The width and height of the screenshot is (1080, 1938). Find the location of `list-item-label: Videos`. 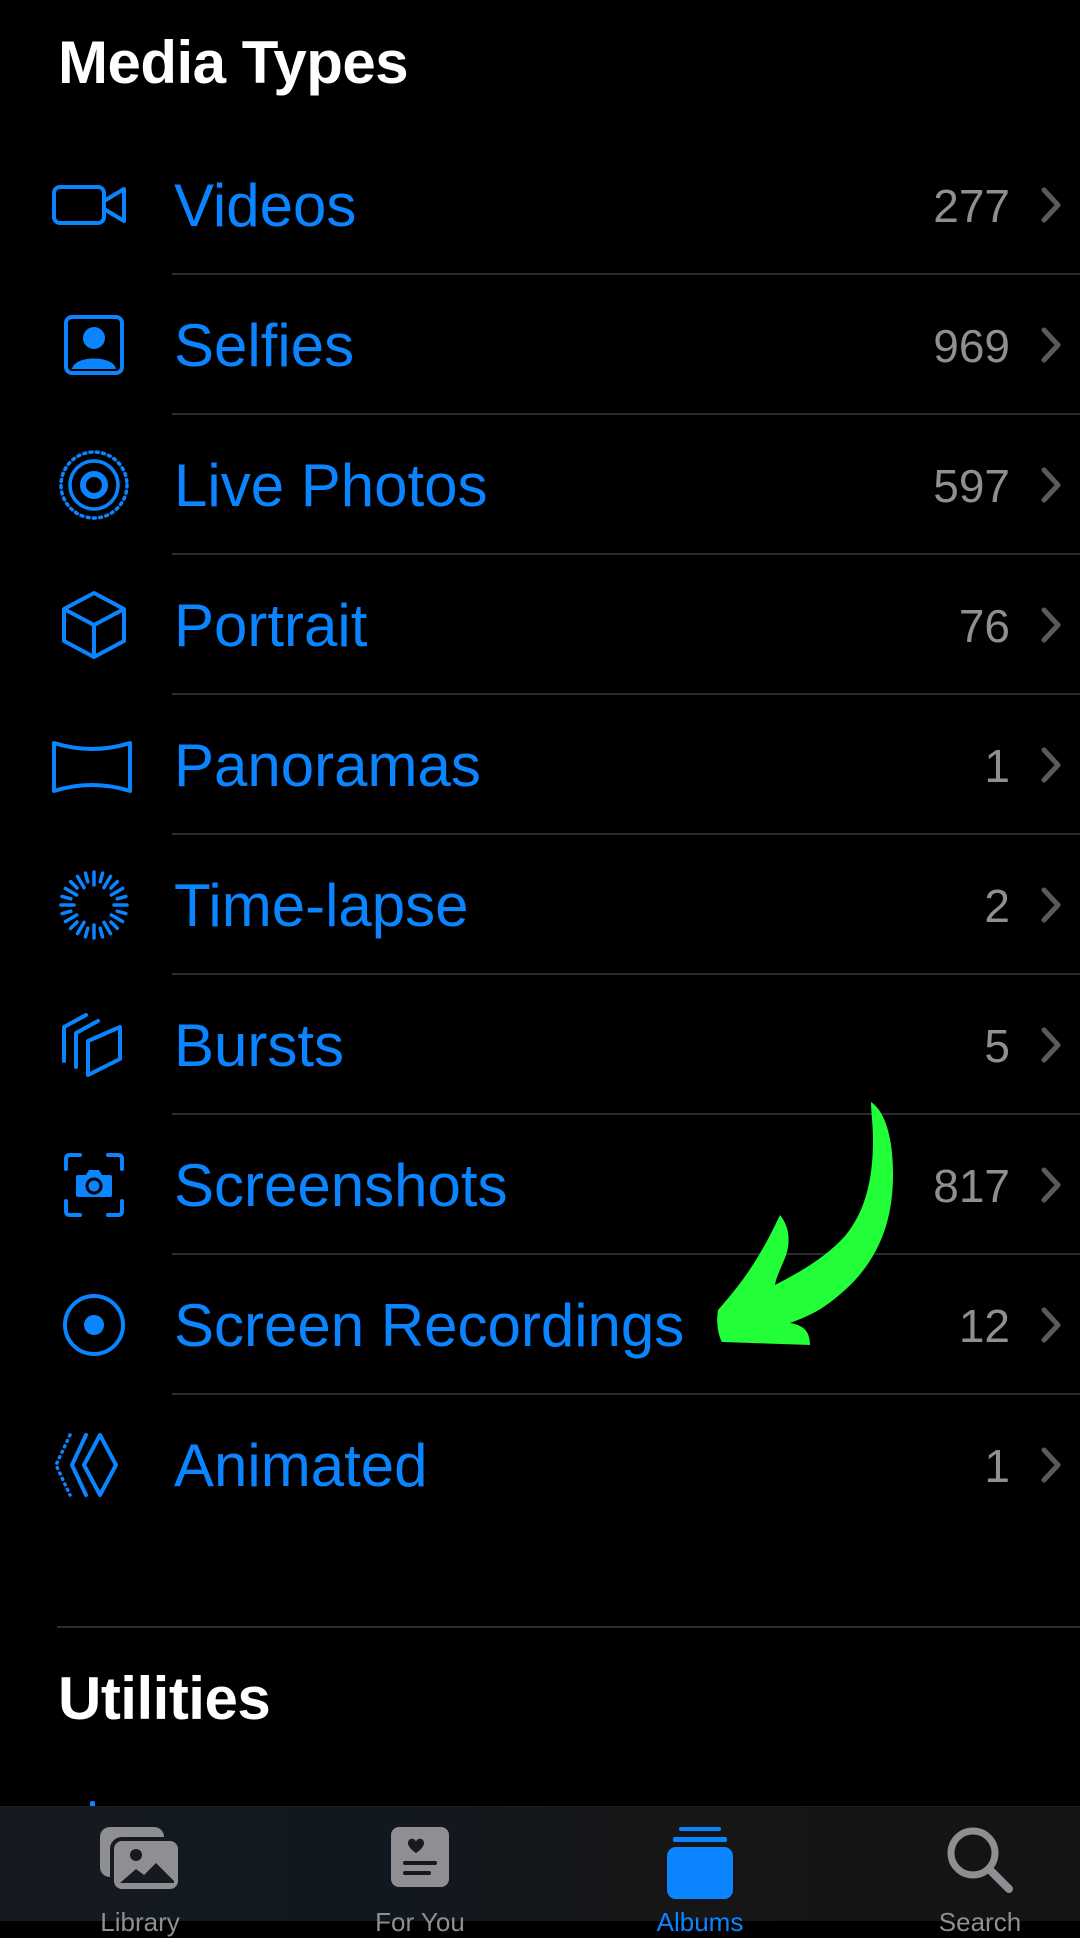

list-item-label: Videos is located at coordinates (265, 205).